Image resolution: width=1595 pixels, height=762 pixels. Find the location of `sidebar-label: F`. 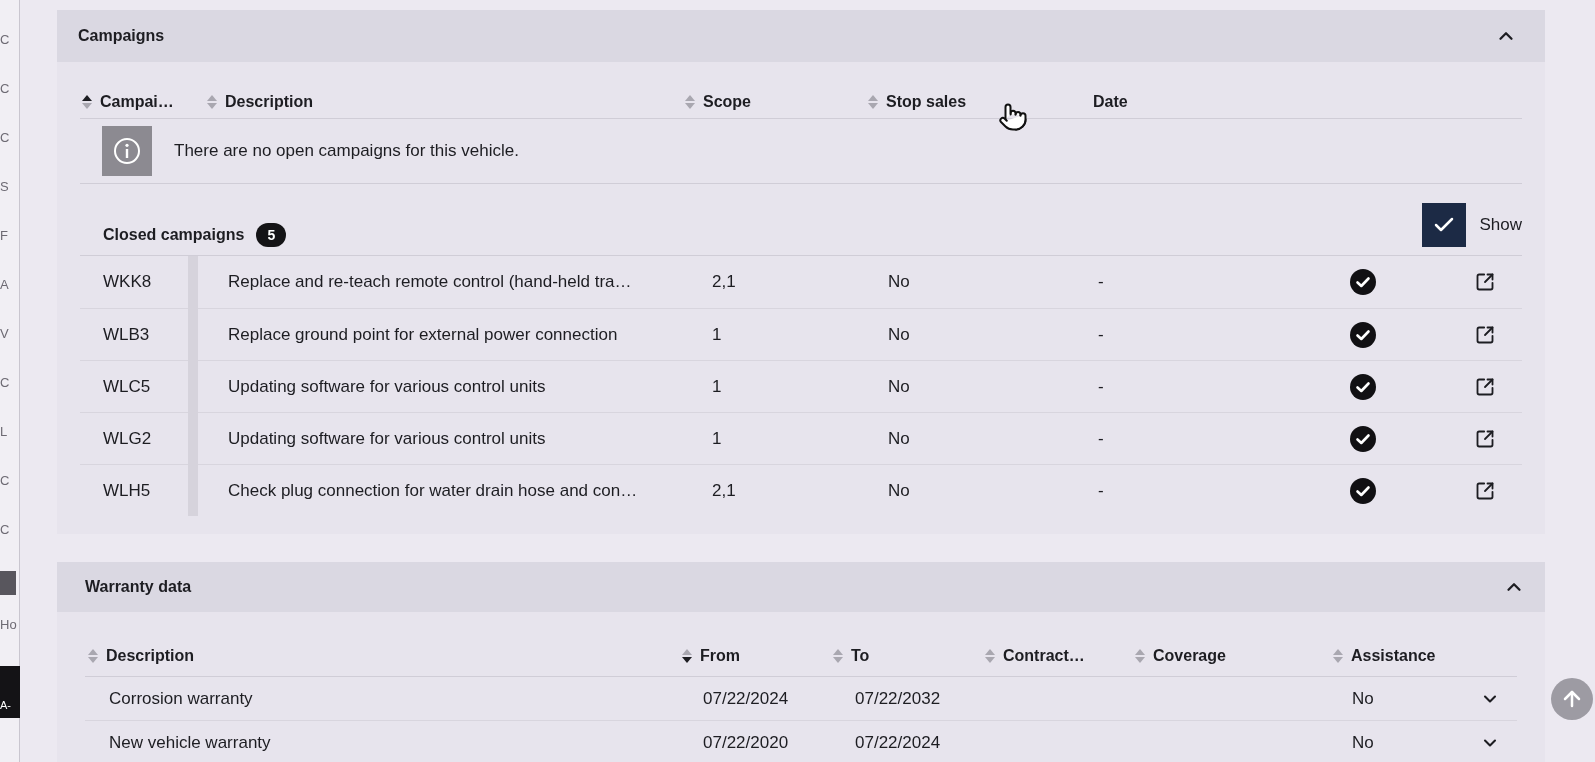

sidebar-label: F is located at coordinates (4, 236).